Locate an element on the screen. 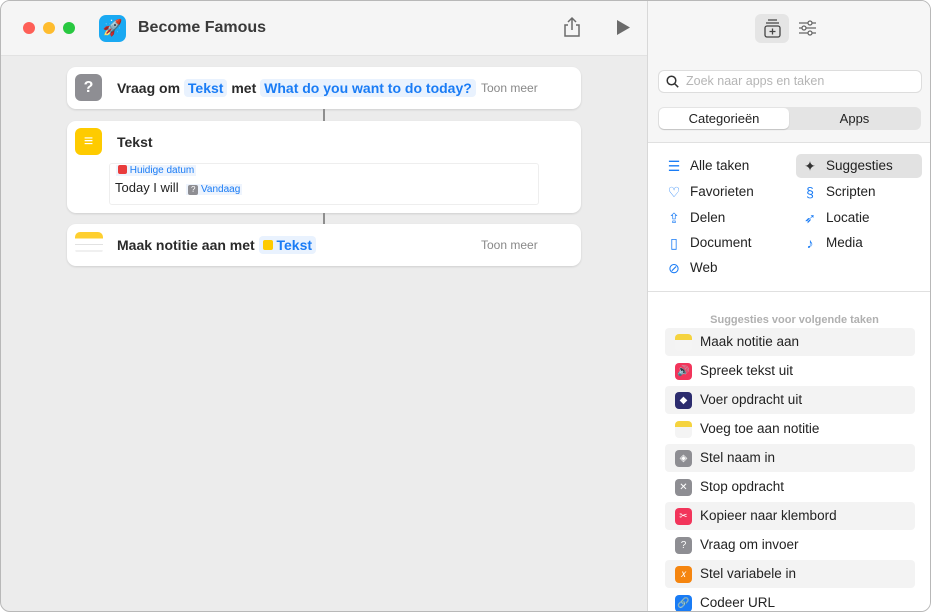  suggestion-label: Voeg toe aan notitie is located at coordinates (760, 428).